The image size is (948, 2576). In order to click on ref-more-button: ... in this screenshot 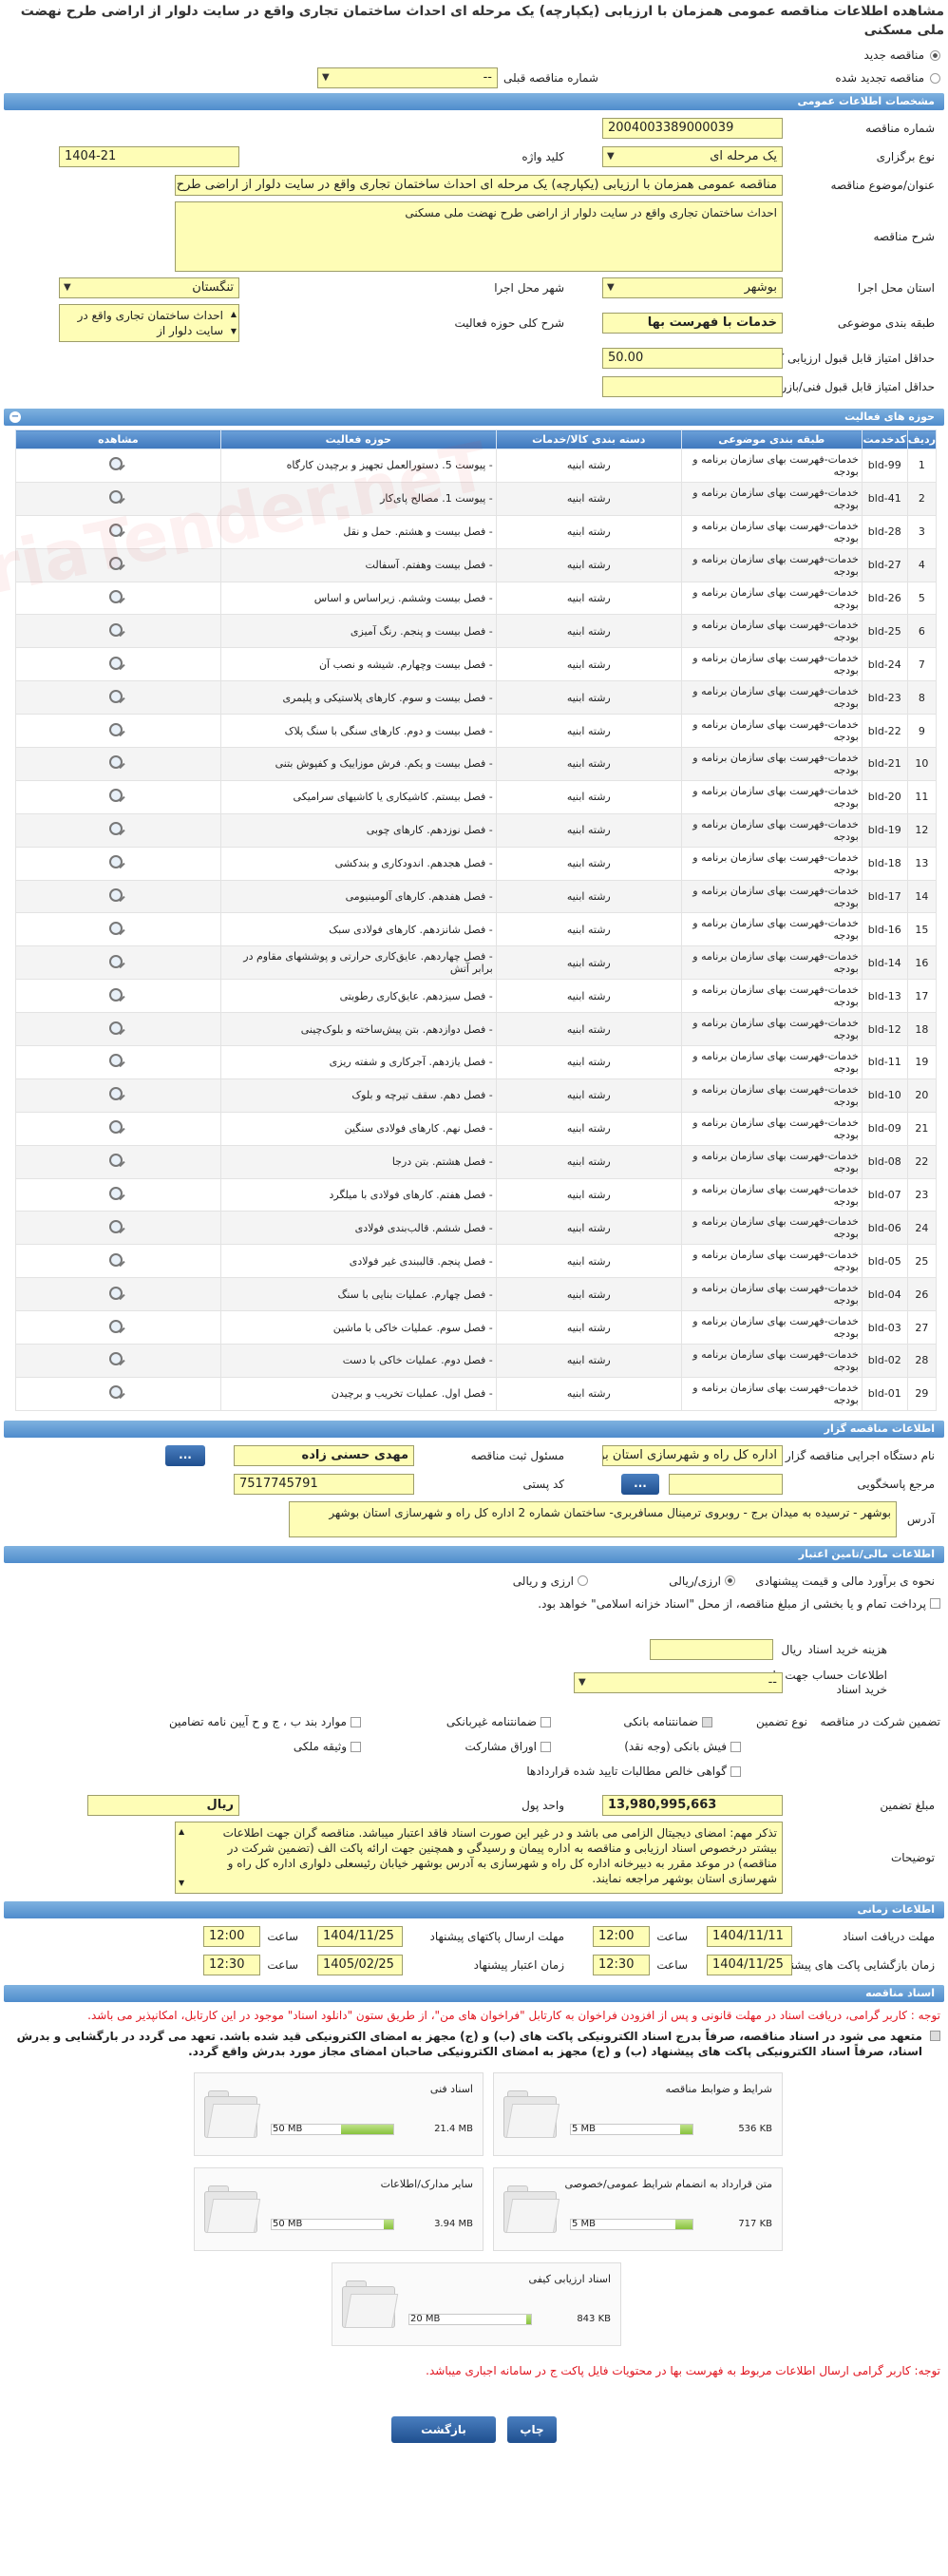, I will do `click(640, 1484)`.